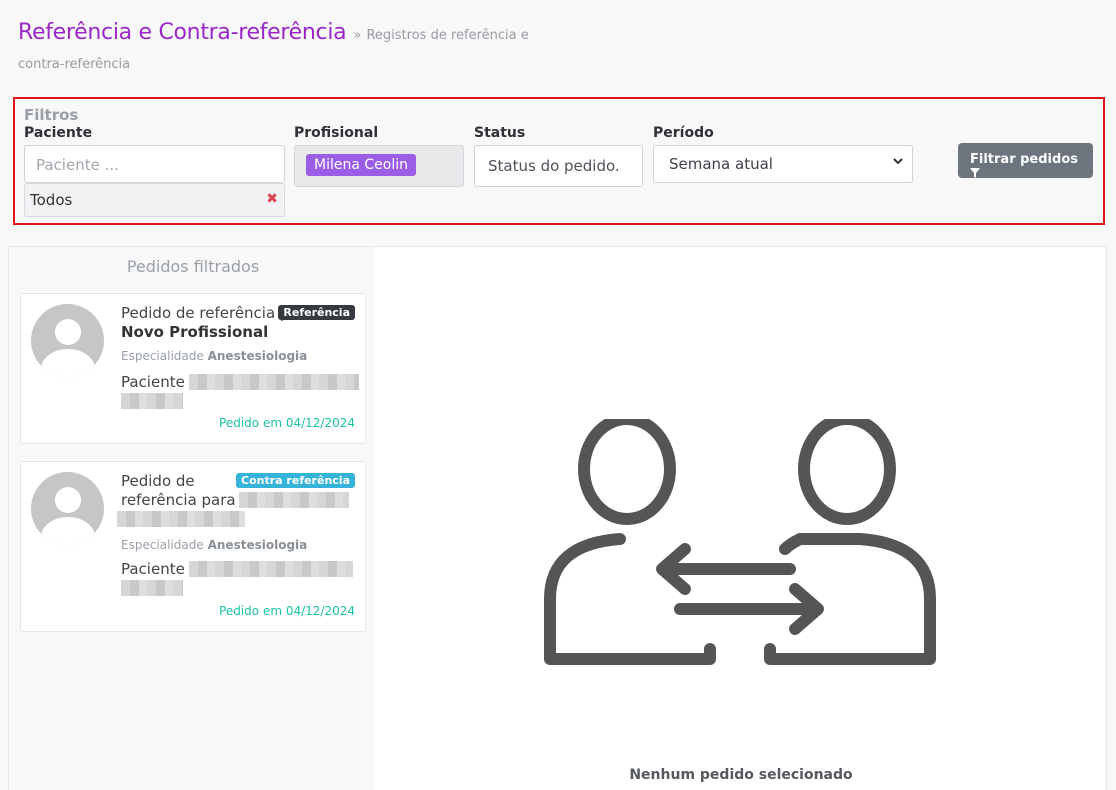 The width and height of the screenshot is (1116, 790). I want to click on breadcrumb: Registros de referência e, so click(447, 35).